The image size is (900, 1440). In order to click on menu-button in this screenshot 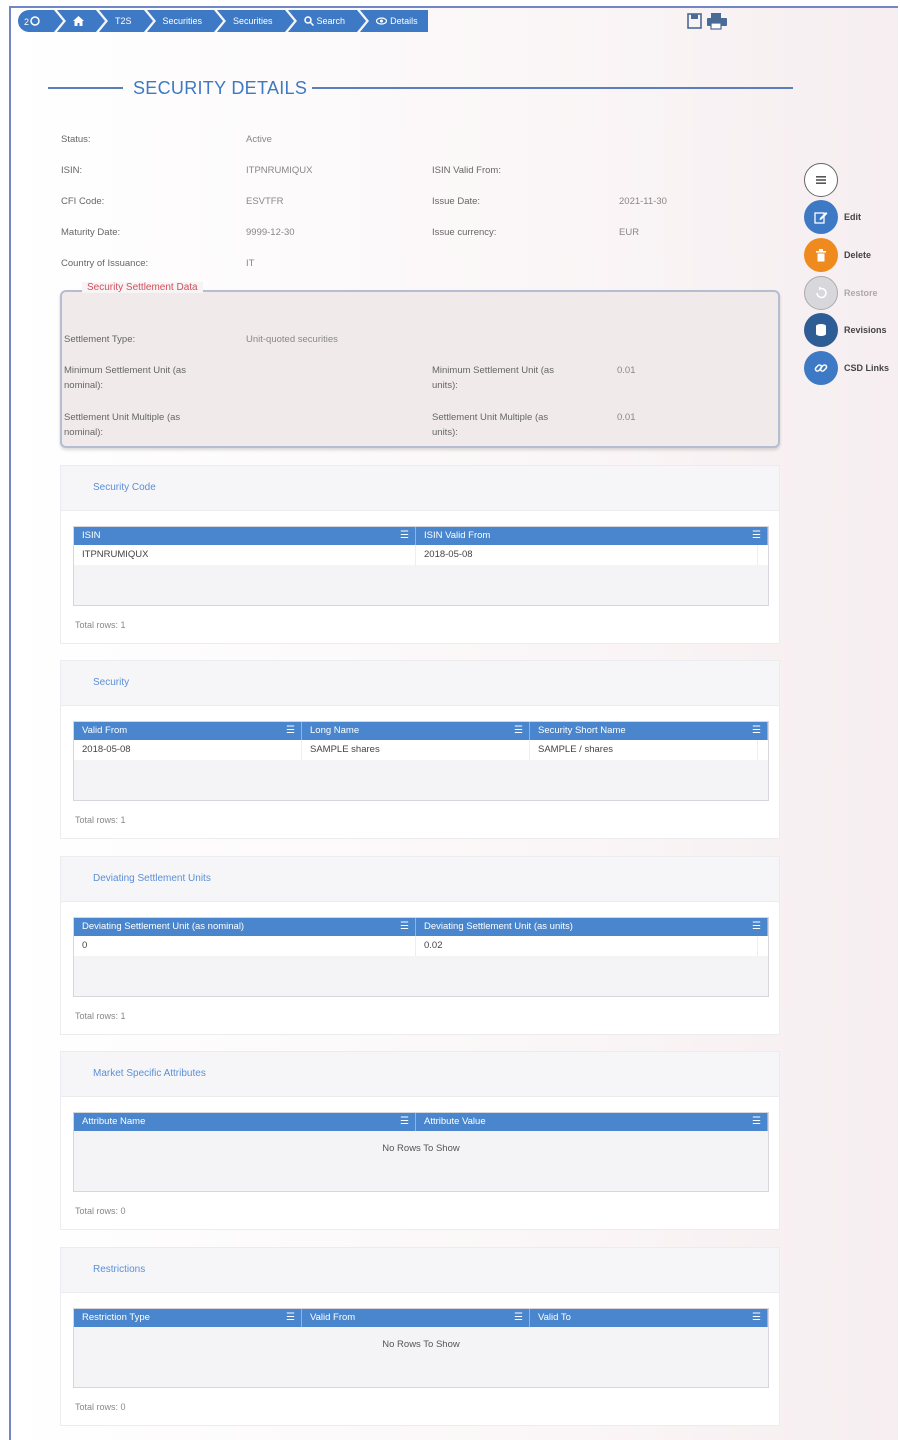, I will do `click(821, 180)`.